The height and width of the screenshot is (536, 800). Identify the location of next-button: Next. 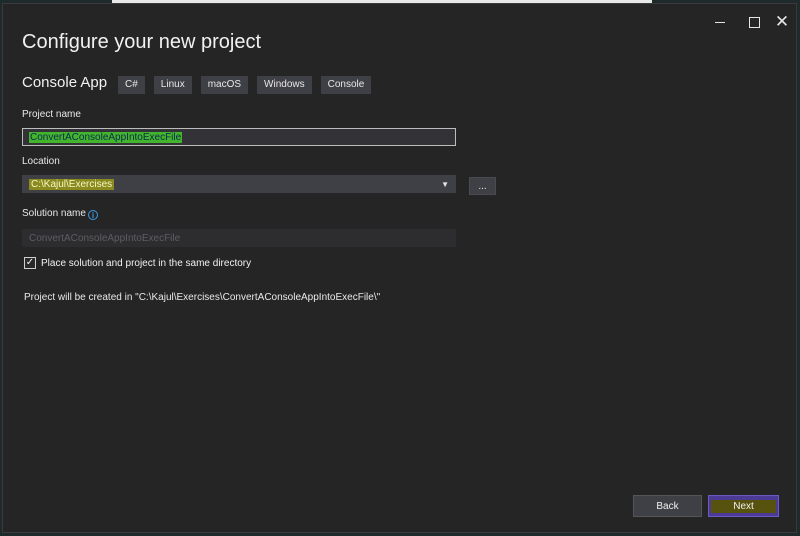
(743, 506).